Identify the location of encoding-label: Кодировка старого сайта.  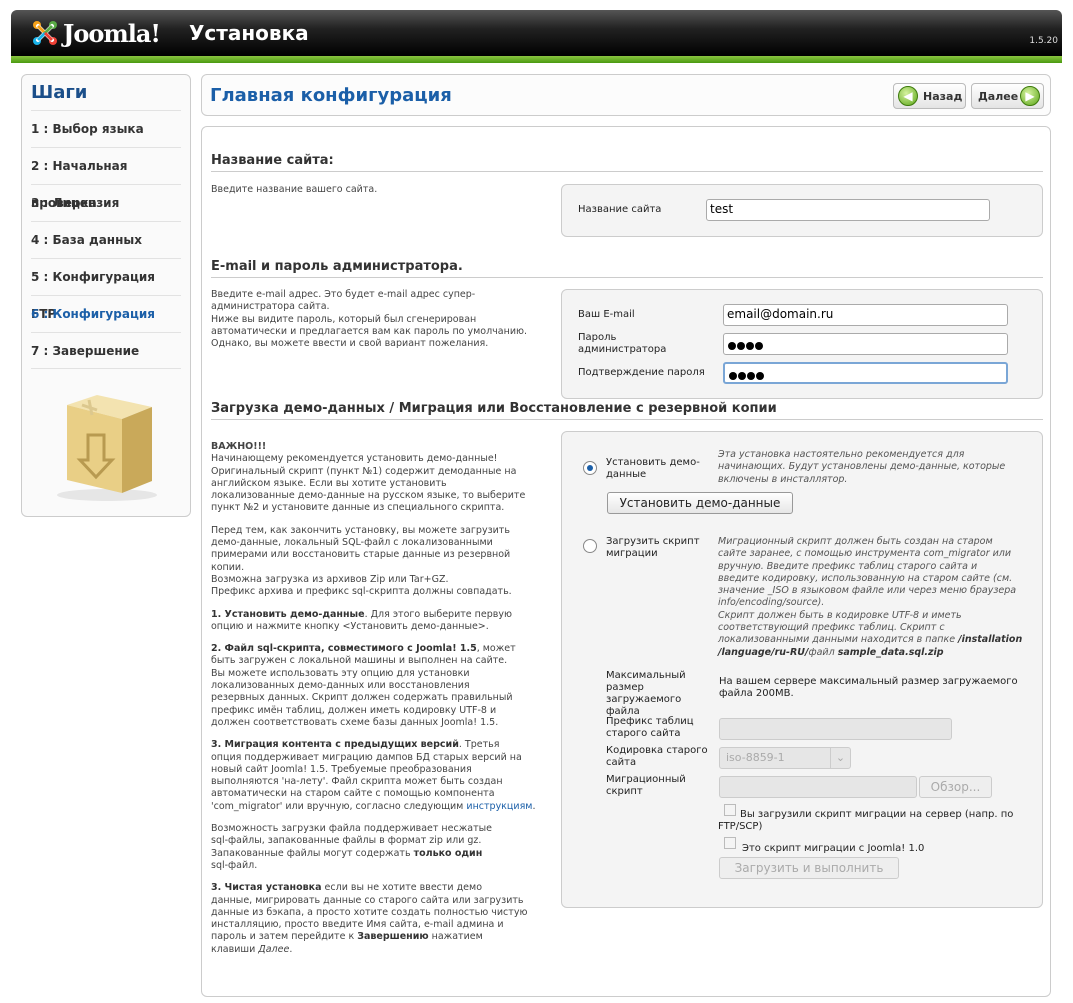
(657, 756).